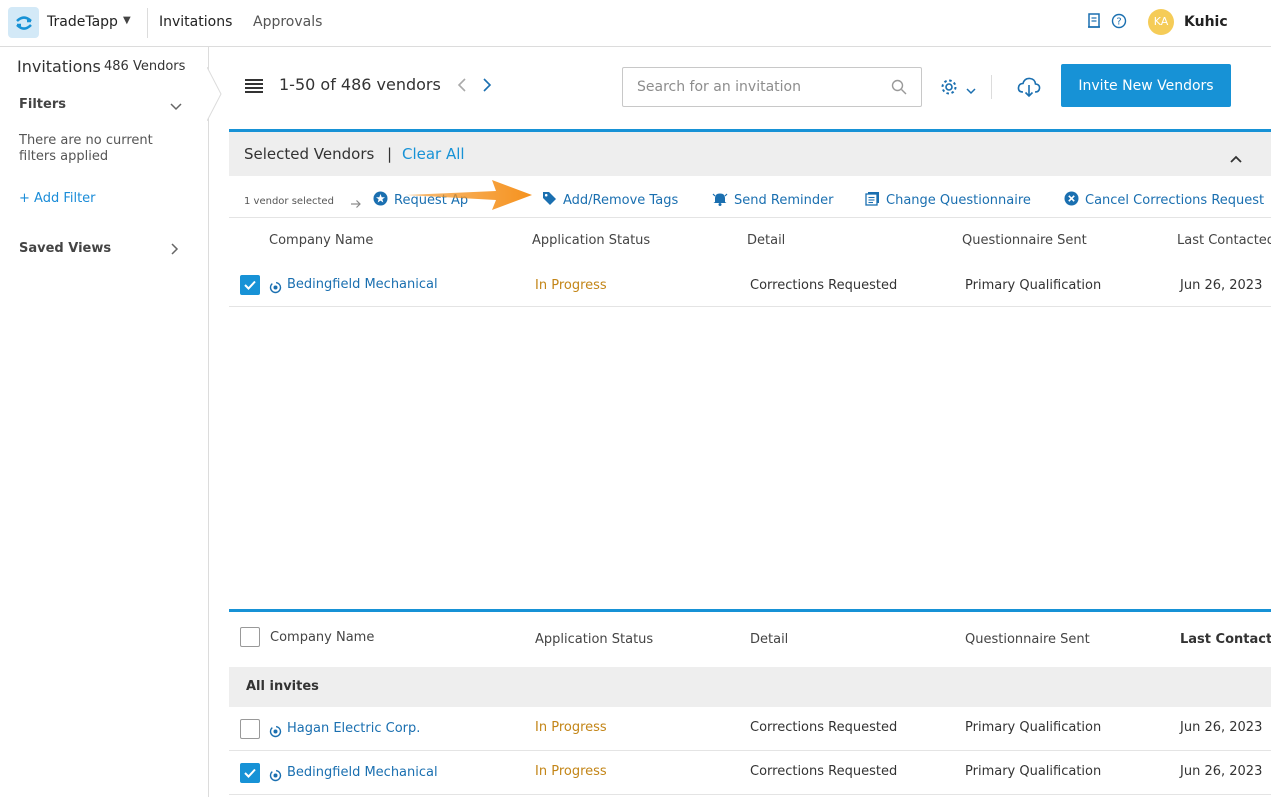 The height and width of the screenshot is (797, 1271). What do you see at coordinates (750, 687) in the screenshot?
I see `group-header: All invites` at bounding box center [750, 687].